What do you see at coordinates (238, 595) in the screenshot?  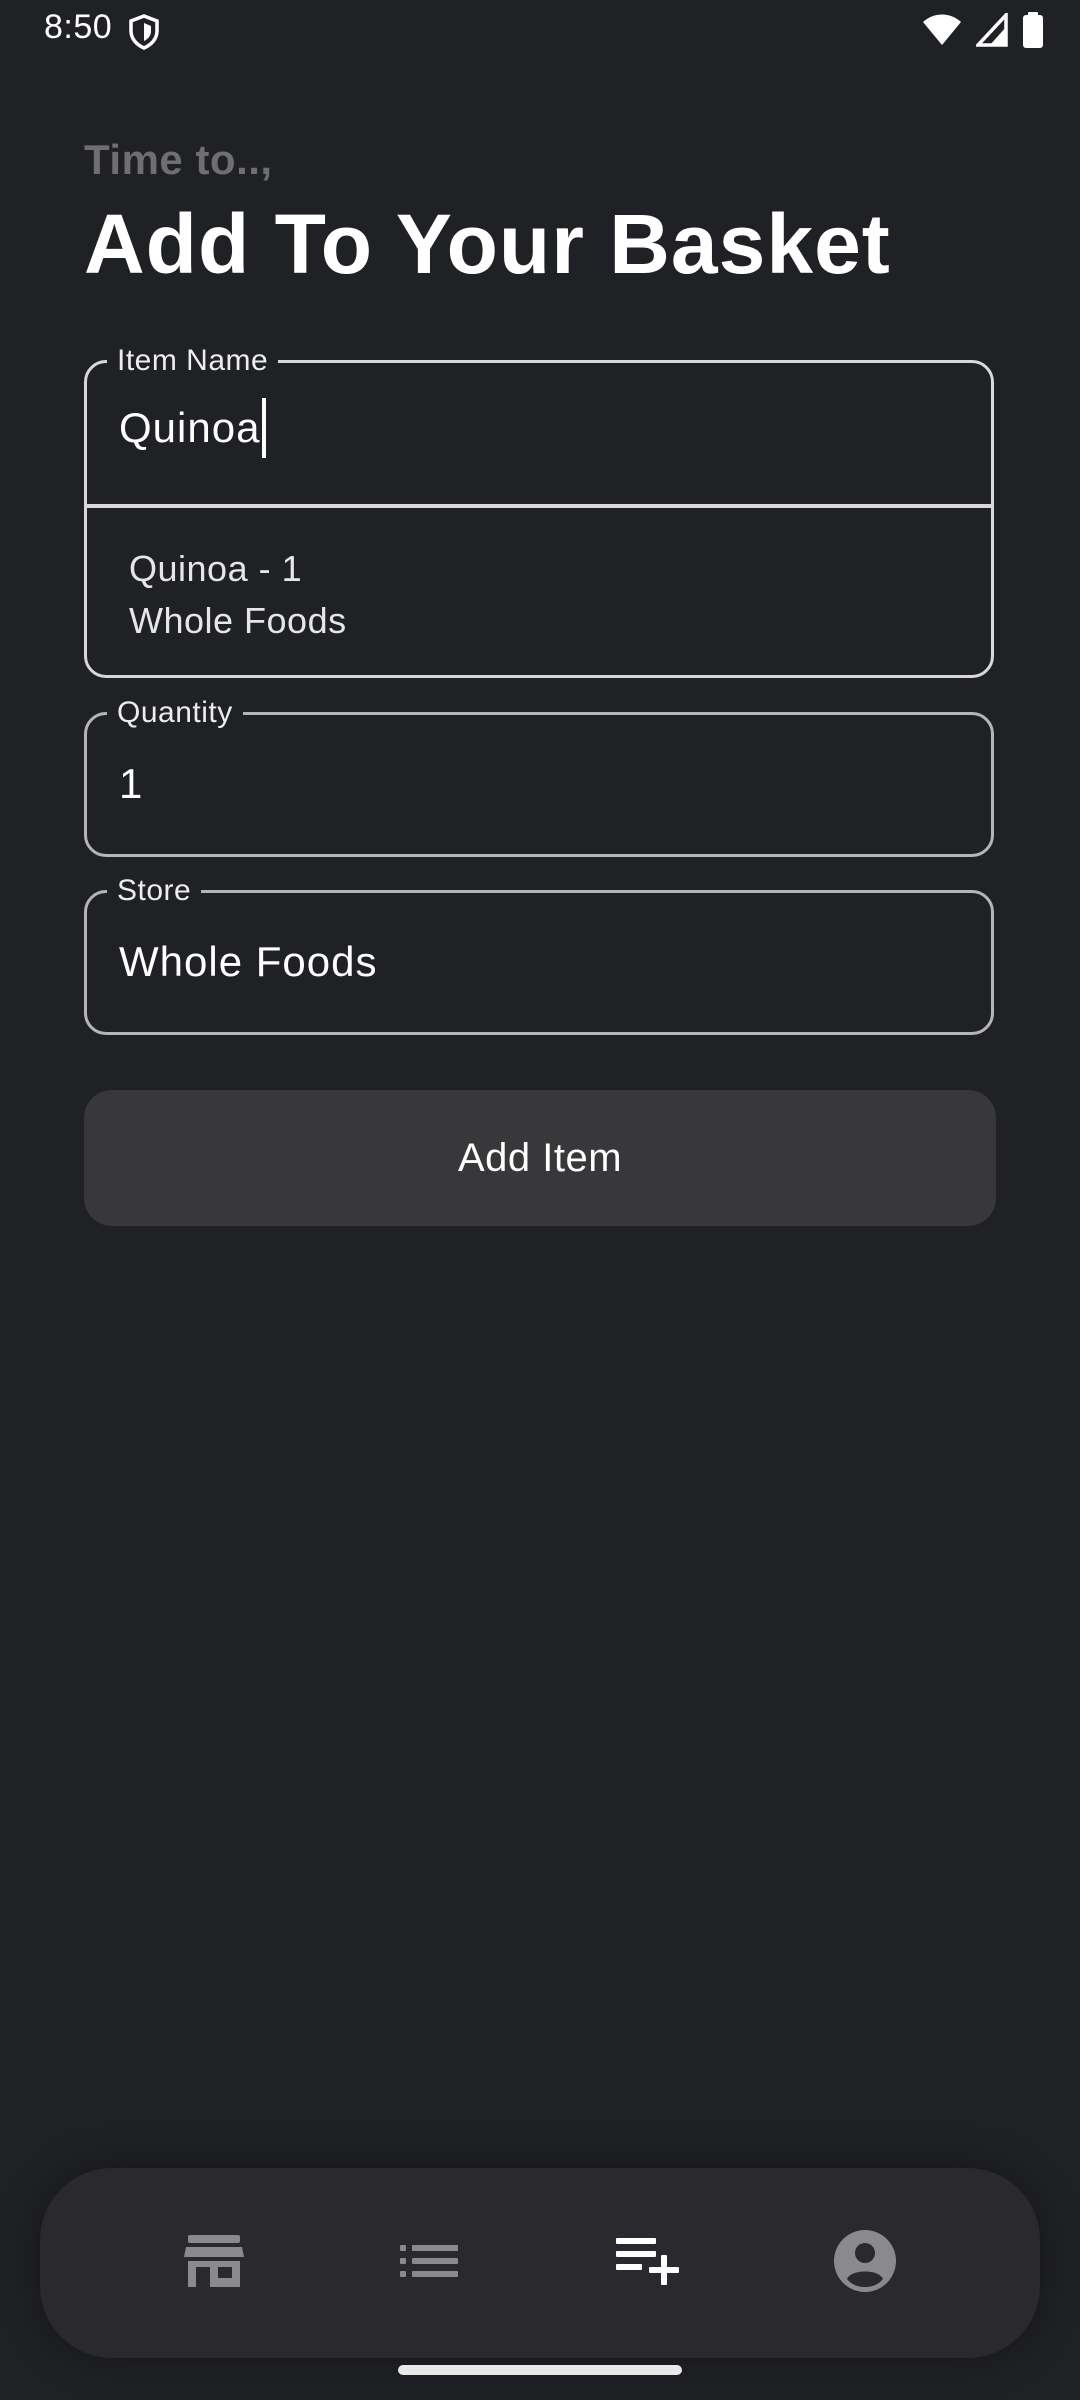 I see `autocomplete-suggestion: Quinoa - 1 Whole Foods` at bounding box center [238, 595].